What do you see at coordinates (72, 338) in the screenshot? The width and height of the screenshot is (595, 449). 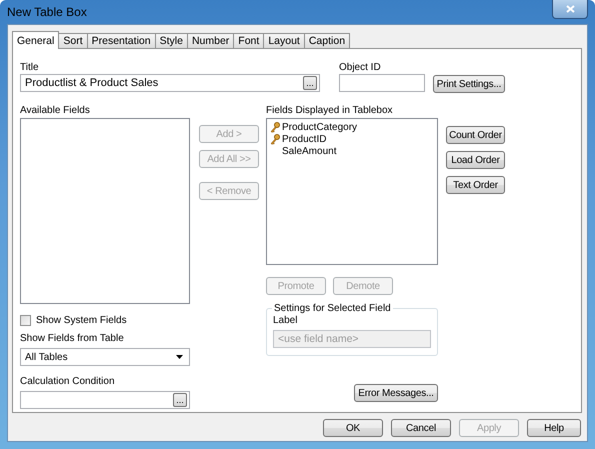 I see `field-label: Show Fields from Table` at bounding box center [72, 338].